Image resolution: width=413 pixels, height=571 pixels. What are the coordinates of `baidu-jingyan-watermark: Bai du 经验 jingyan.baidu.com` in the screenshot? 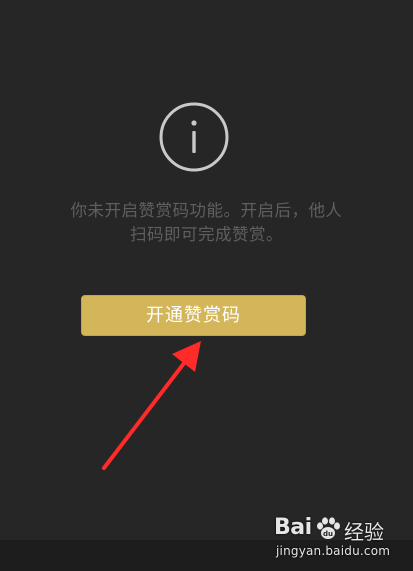 It's located at (332, 540).